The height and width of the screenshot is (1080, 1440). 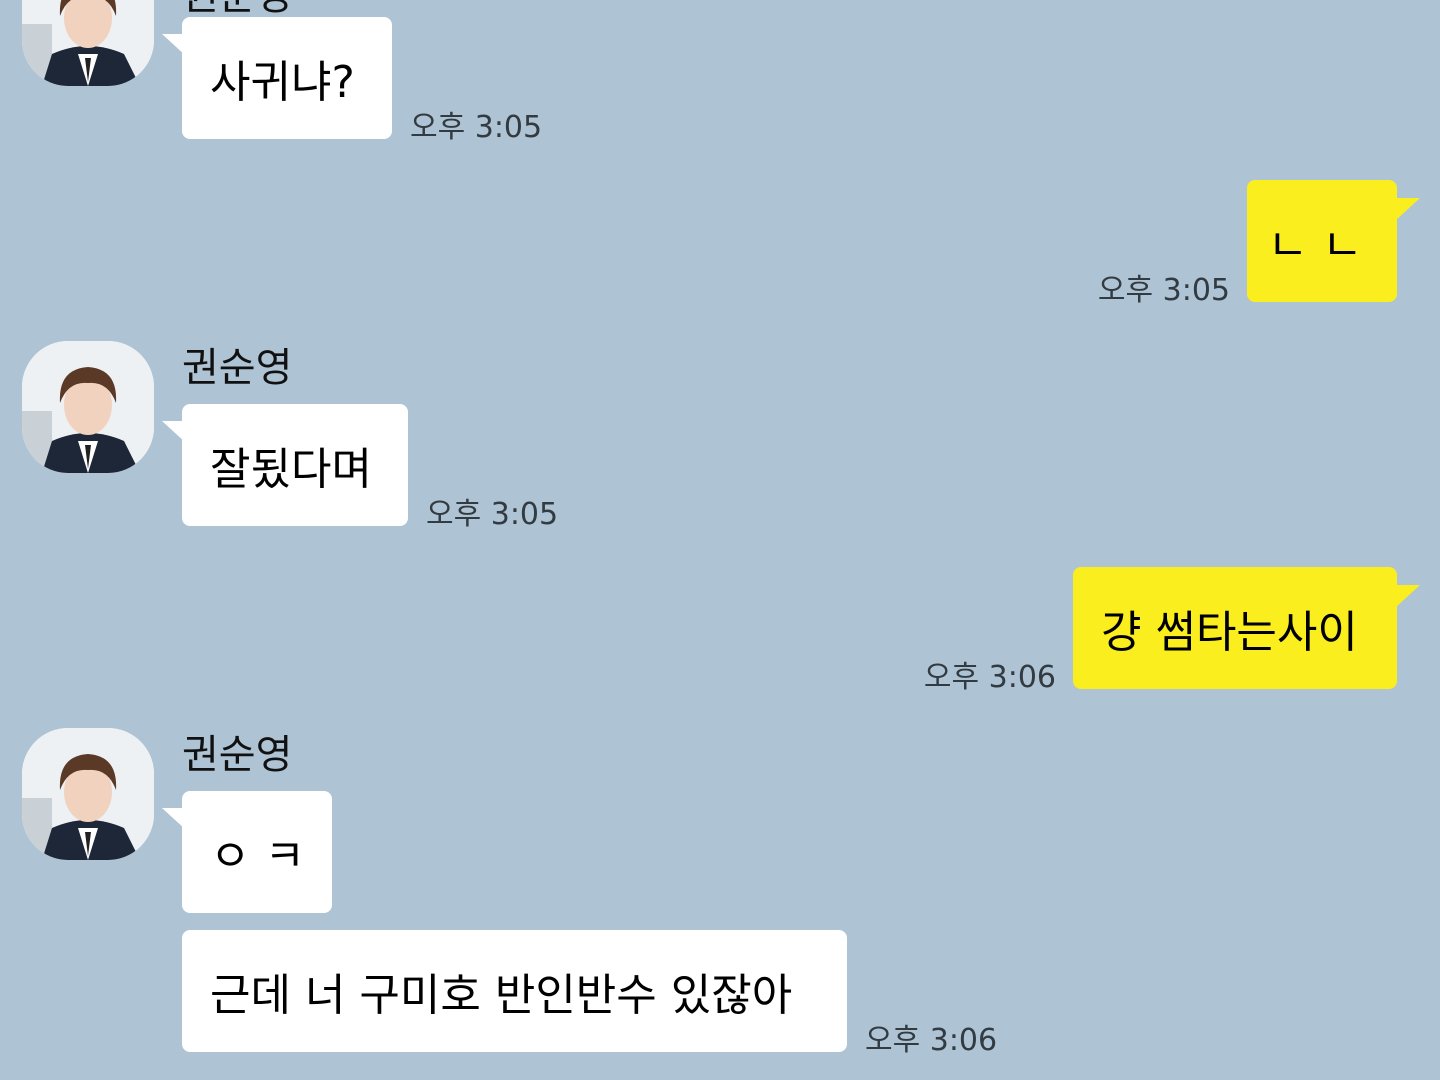 What do you see at coordinates (282, 82) in the screenshot?
I see `message-text: 사귀냐?` at bounding box center [282, 82].